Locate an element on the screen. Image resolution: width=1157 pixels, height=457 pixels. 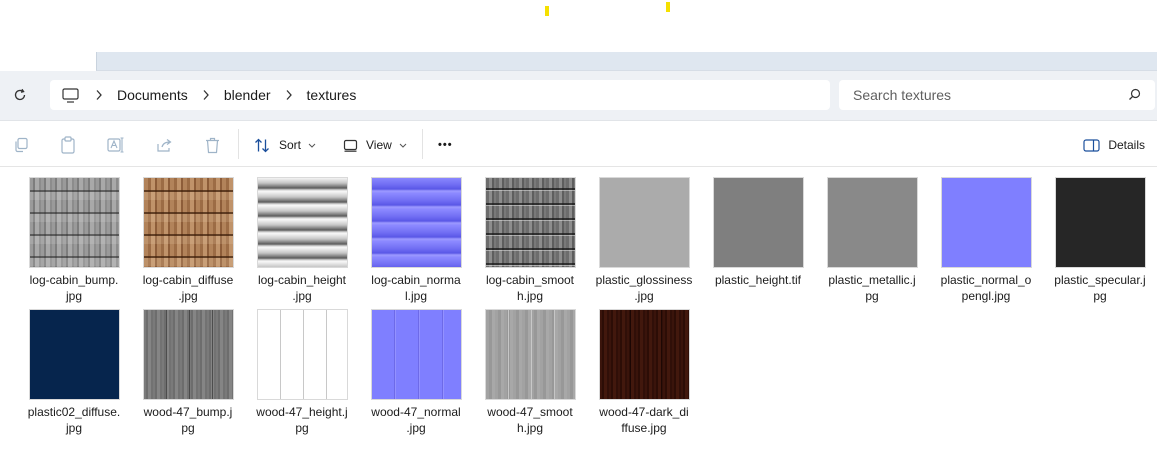
file-name-label: wood-47_bump.jpg is located at coordinates (188, 420).